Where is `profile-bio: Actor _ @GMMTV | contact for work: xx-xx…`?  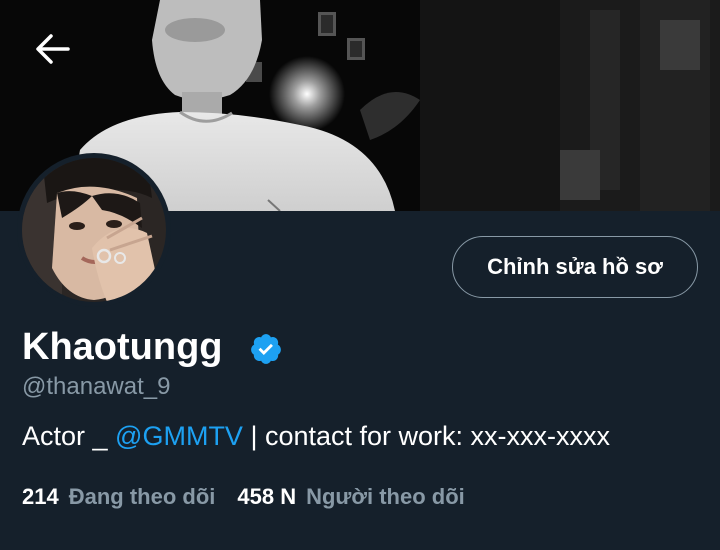
profile-bio: Actor _ @GMMTV | contact for work: xx-xx… is located at coordinates (316, 436).